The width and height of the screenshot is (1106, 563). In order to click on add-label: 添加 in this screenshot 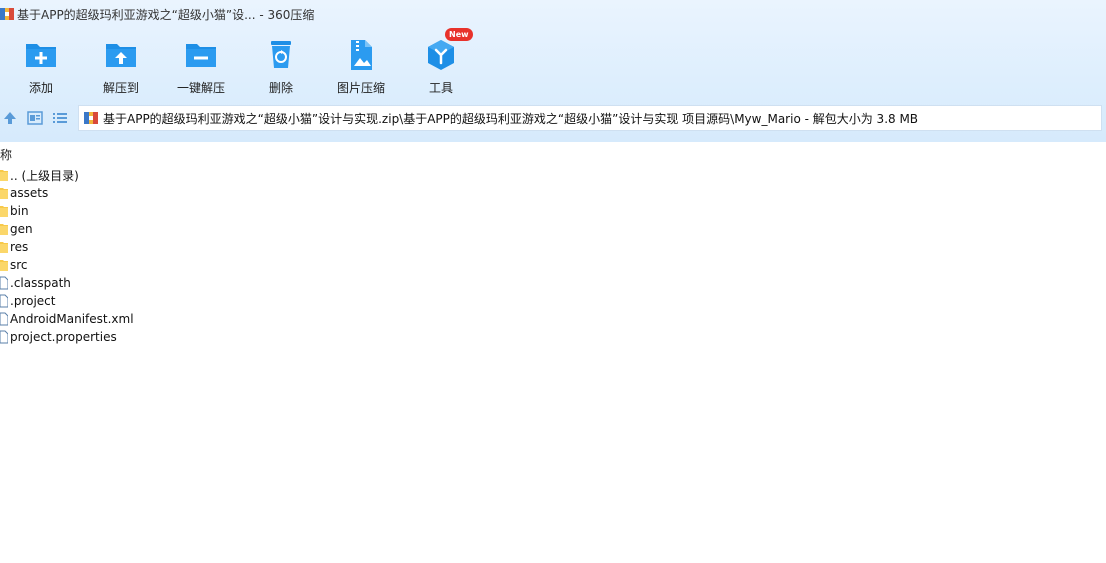, I will do `click(40, 88)`.